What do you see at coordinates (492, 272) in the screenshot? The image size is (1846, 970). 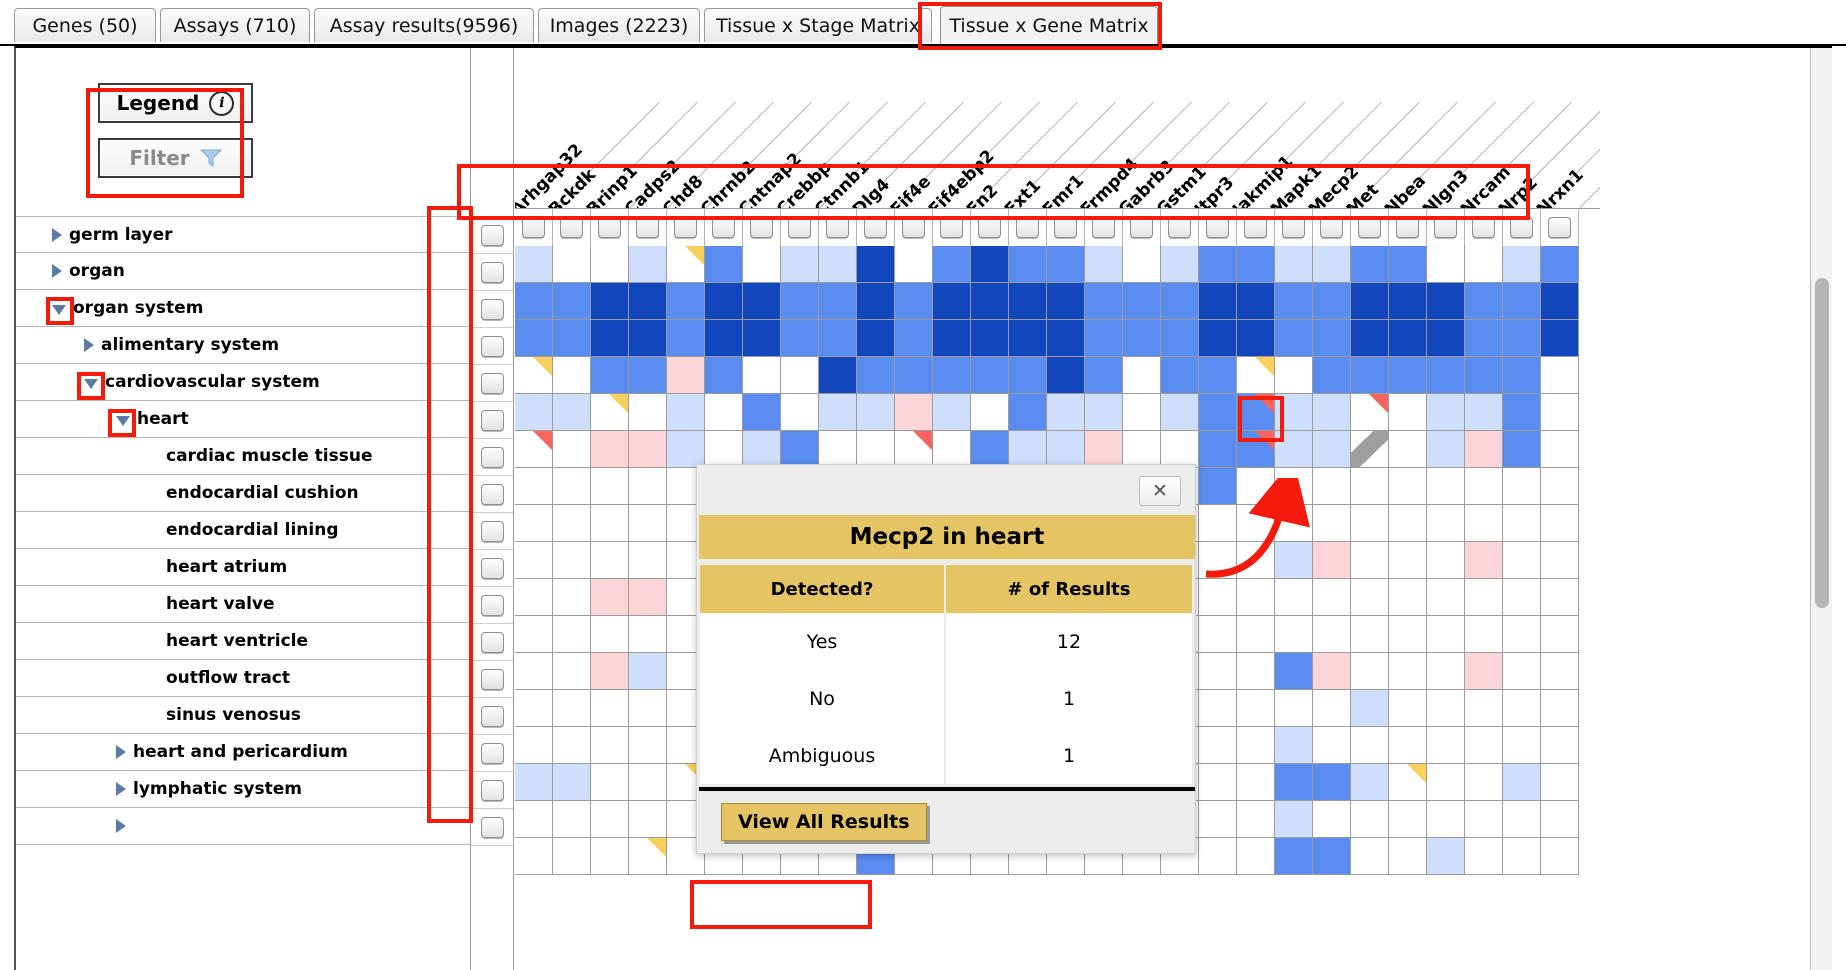 I see `row-checkbox` at bounding box center [492, 272].